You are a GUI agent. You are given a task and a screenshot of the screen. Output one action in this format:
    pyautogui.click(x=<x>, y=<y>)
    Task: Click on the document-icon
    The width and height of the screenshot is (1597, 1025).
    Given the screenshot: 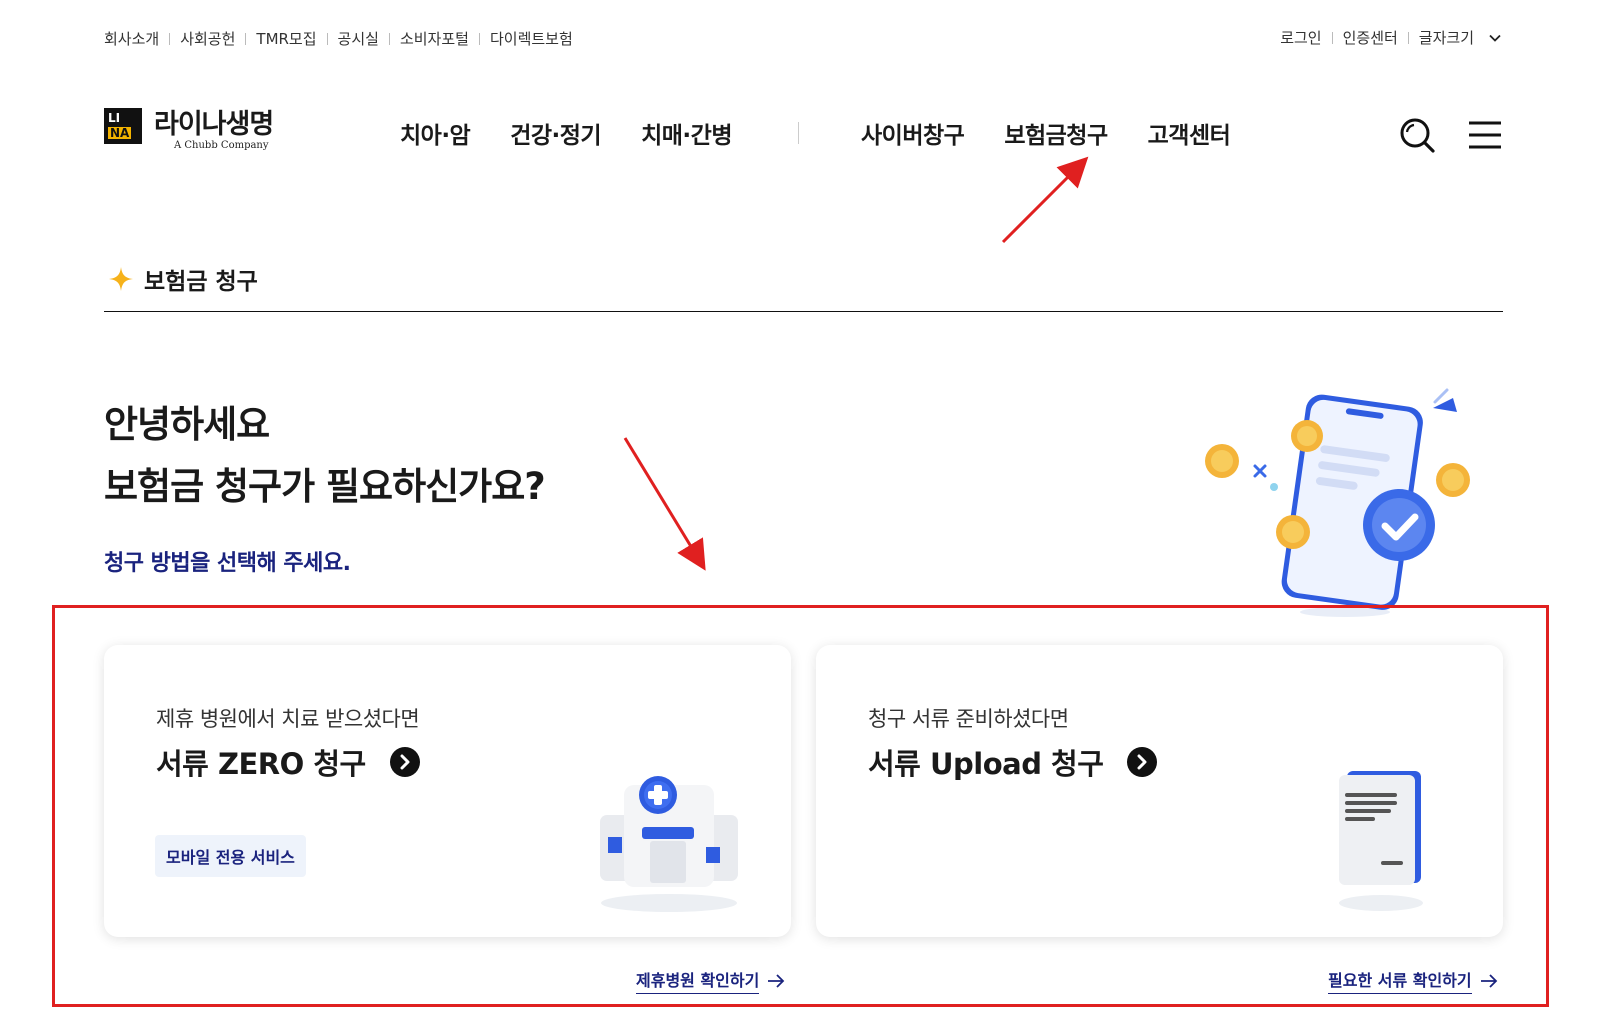 What is the action you would take?
    pyautogui.click(x=1381, y=841)
    